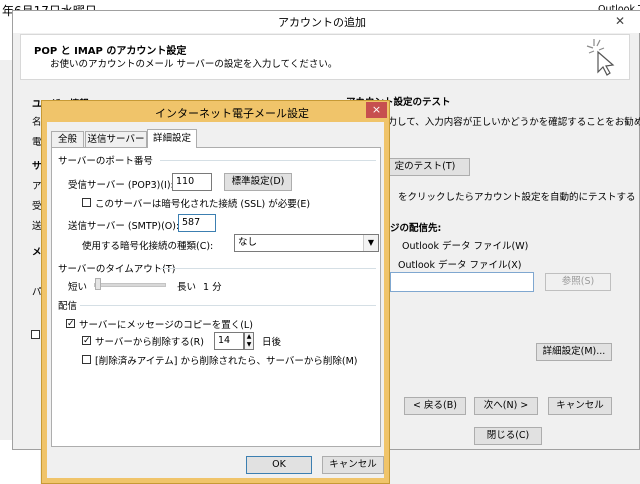 The image size is (640, 484). Describe the element at coordinates (248, 242) in the screenshot. I see `encryption-type-value: なし` at that location.